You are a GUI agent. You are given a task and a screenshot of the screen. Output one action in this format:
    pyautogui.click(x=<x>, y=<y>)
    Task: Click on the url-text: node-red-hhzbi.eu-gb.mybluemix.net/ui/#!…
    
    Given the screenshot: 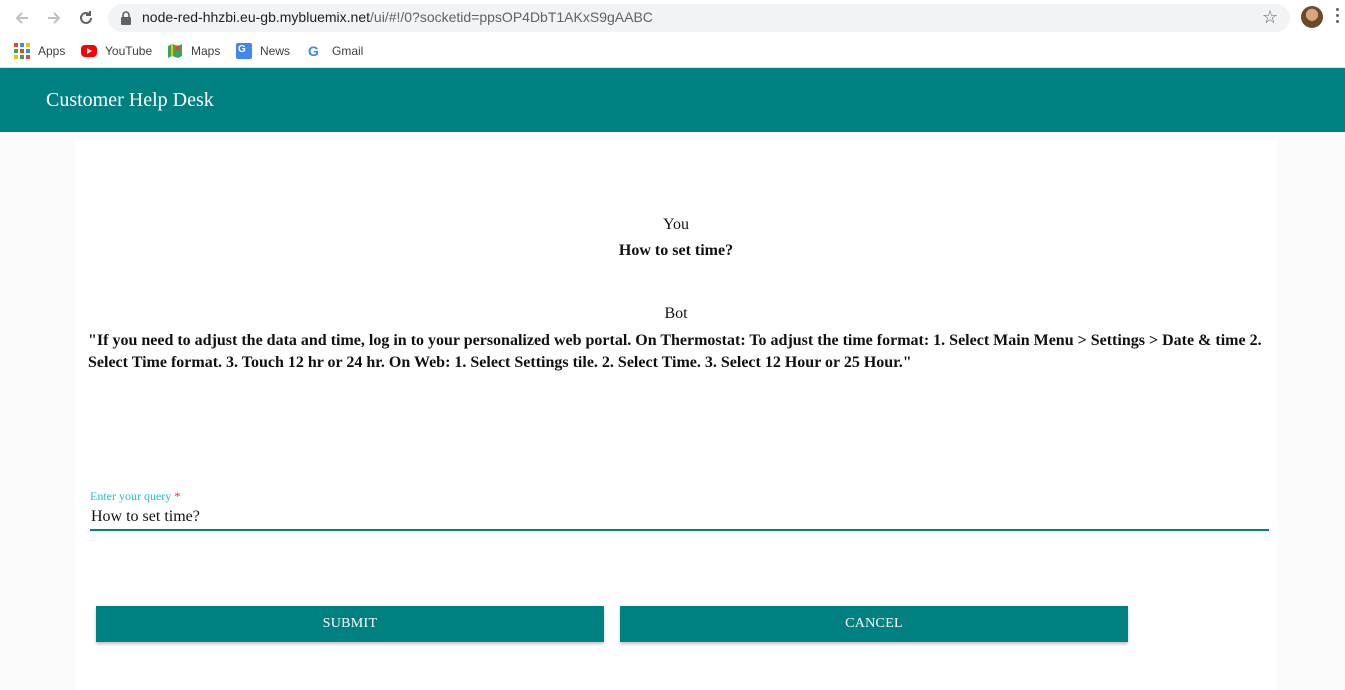 What is the action you would take?
    pyautogui.click(x=397, y=17)
    